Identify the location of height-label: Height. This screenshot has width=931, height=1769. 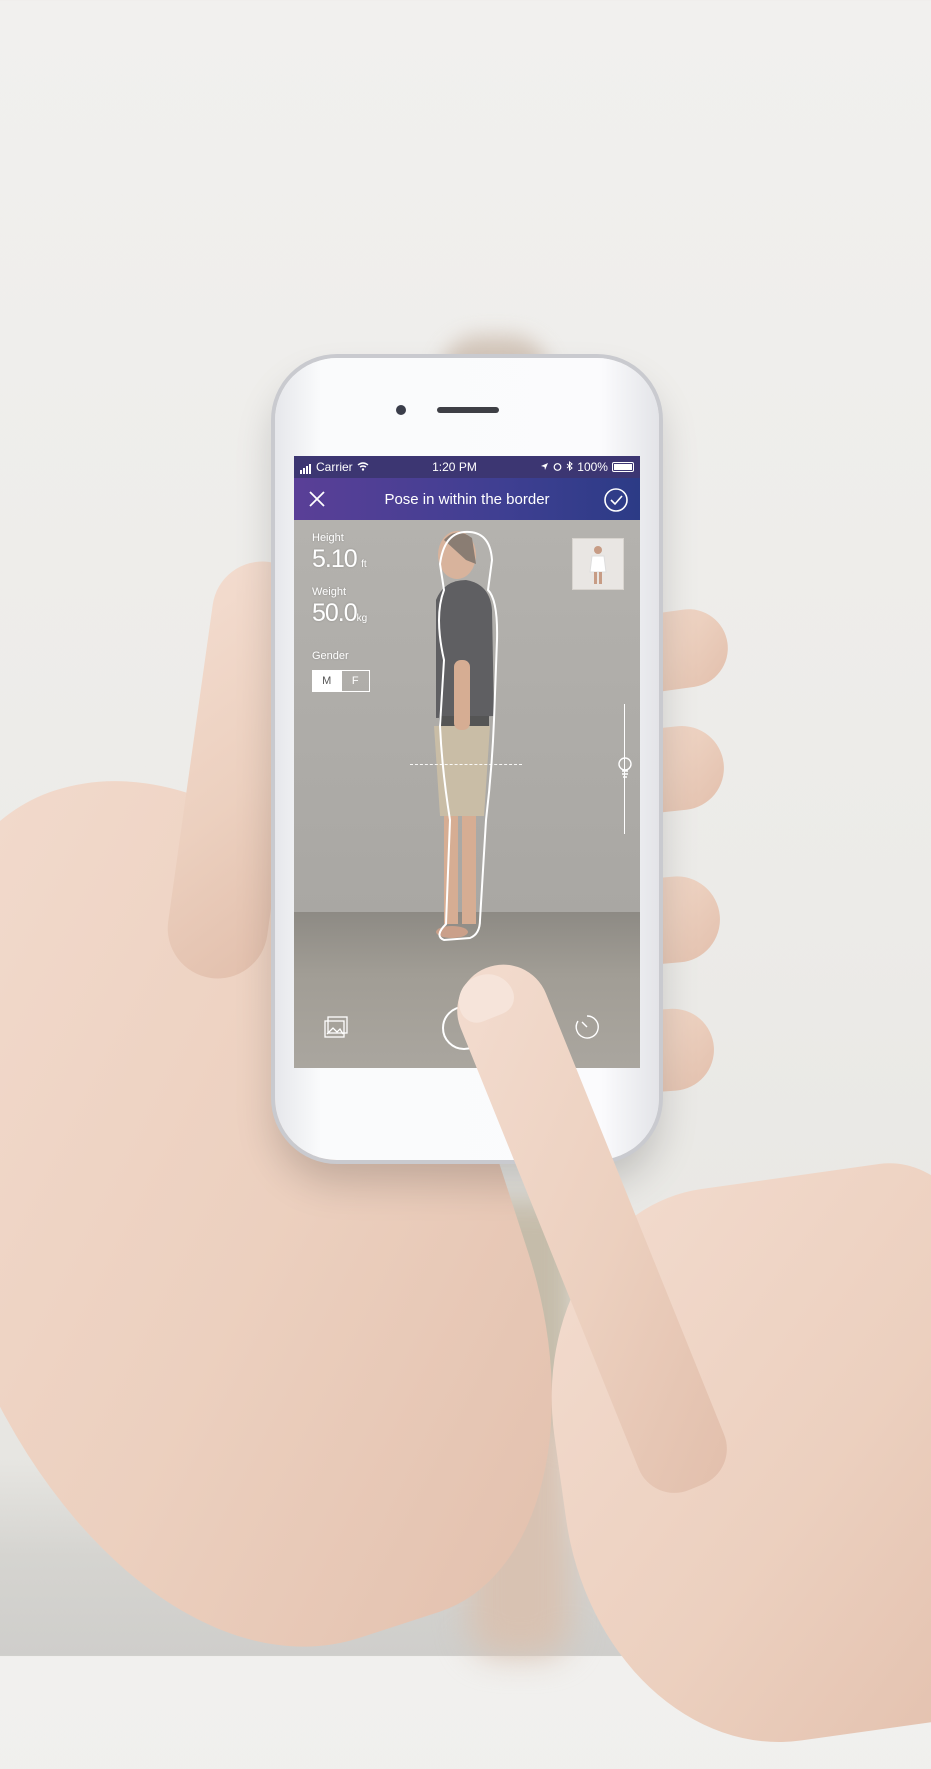
(328, 538).